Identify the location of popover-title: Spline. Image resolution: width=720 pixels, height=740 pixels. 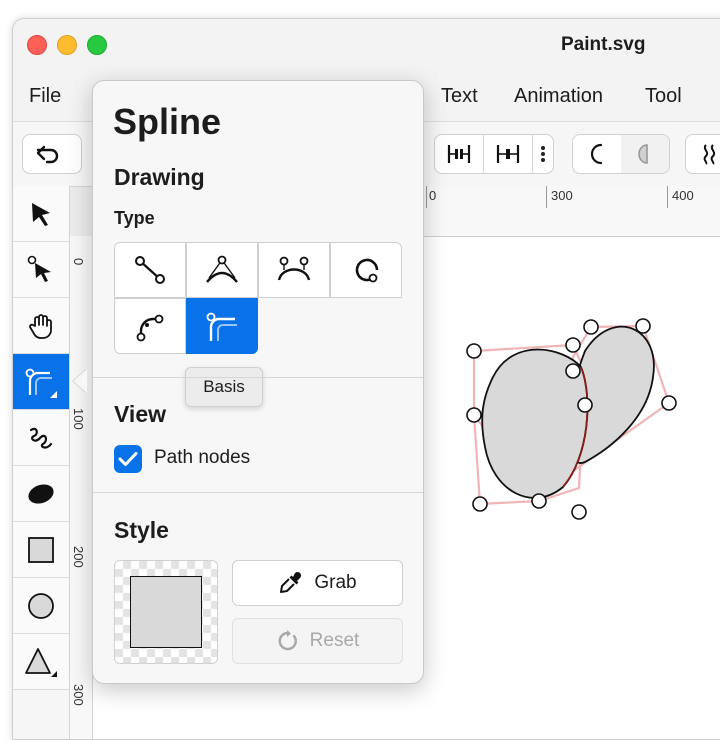
(167, 121).